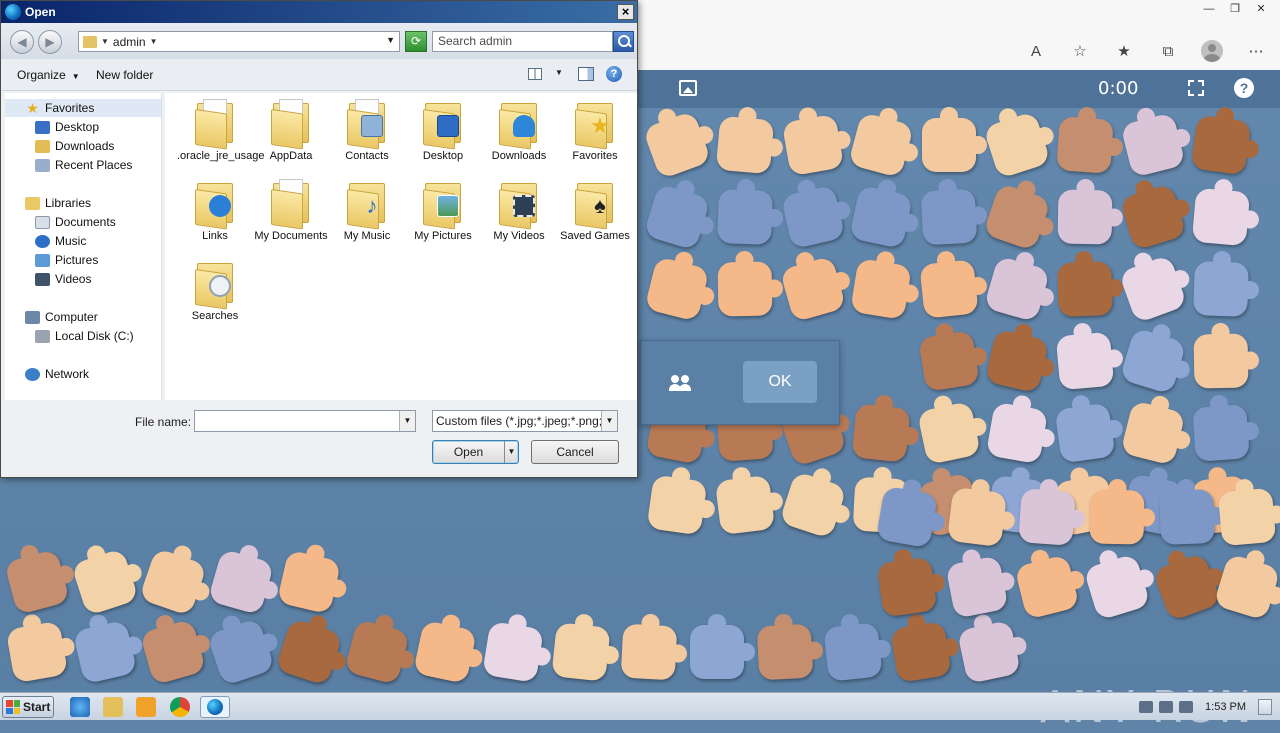 The width and height of the screenshot is (1280, 733). Describe the element at coordinates (1261, 8) in the screenshot. I see `close-button: ✕` at that location.